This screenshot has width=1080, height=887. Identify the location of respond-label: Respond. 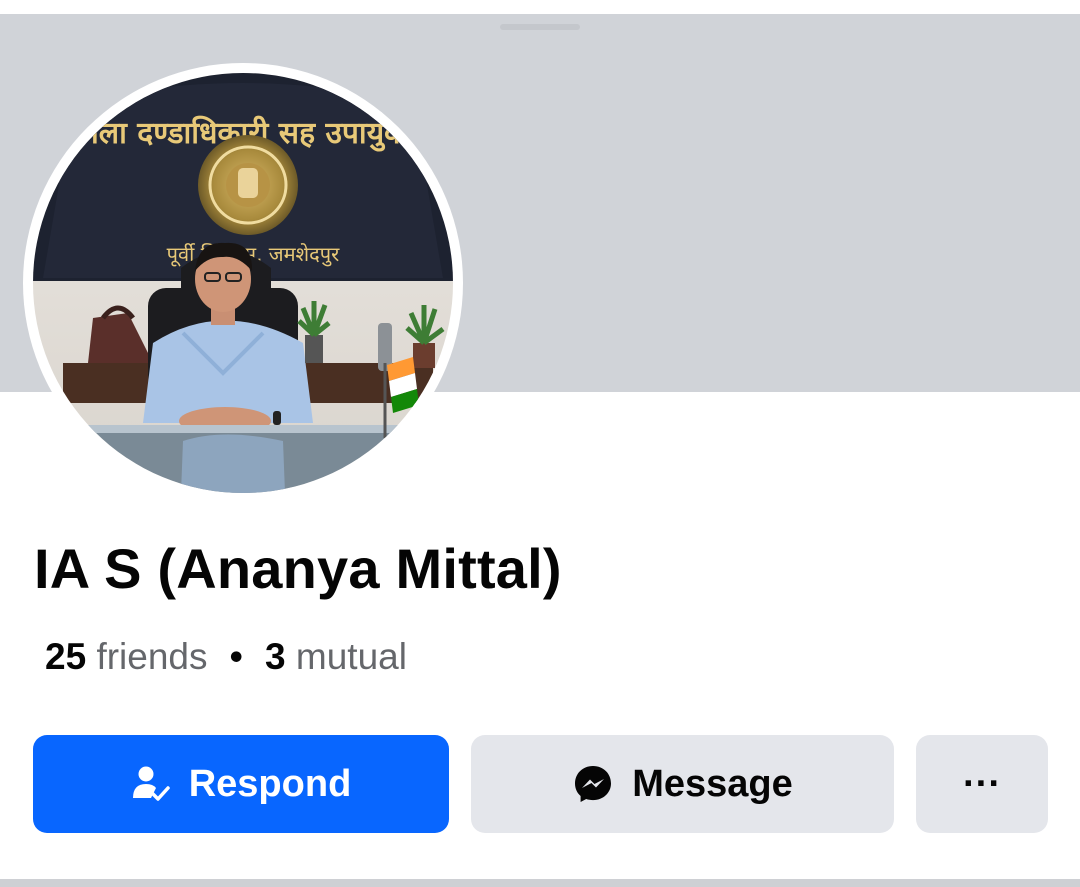
(270, 783).